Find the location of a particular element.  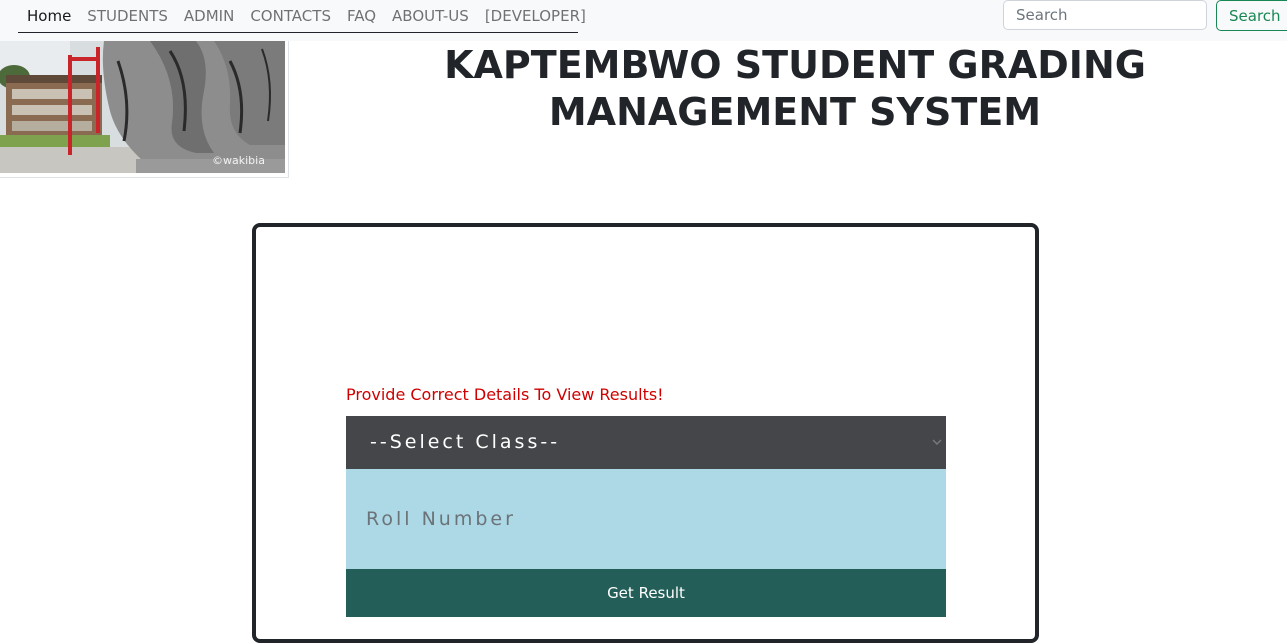

roll-number-input is located at coordinates (646, 519).